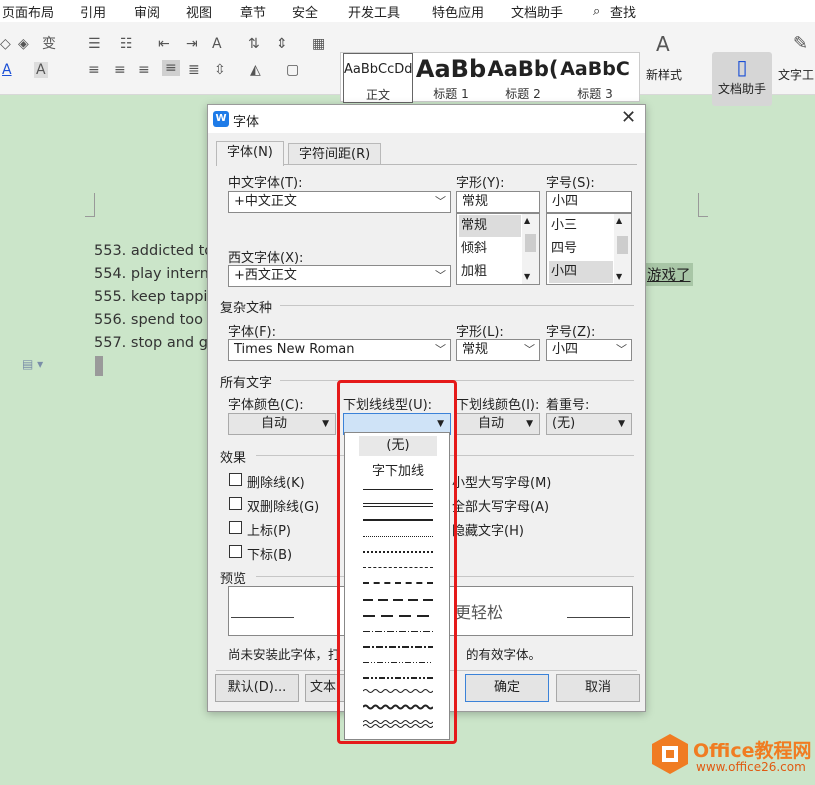  Describe the element at coordinates (458, 11) in the screenshot. I see `menu-features: 特色应用` at that location.